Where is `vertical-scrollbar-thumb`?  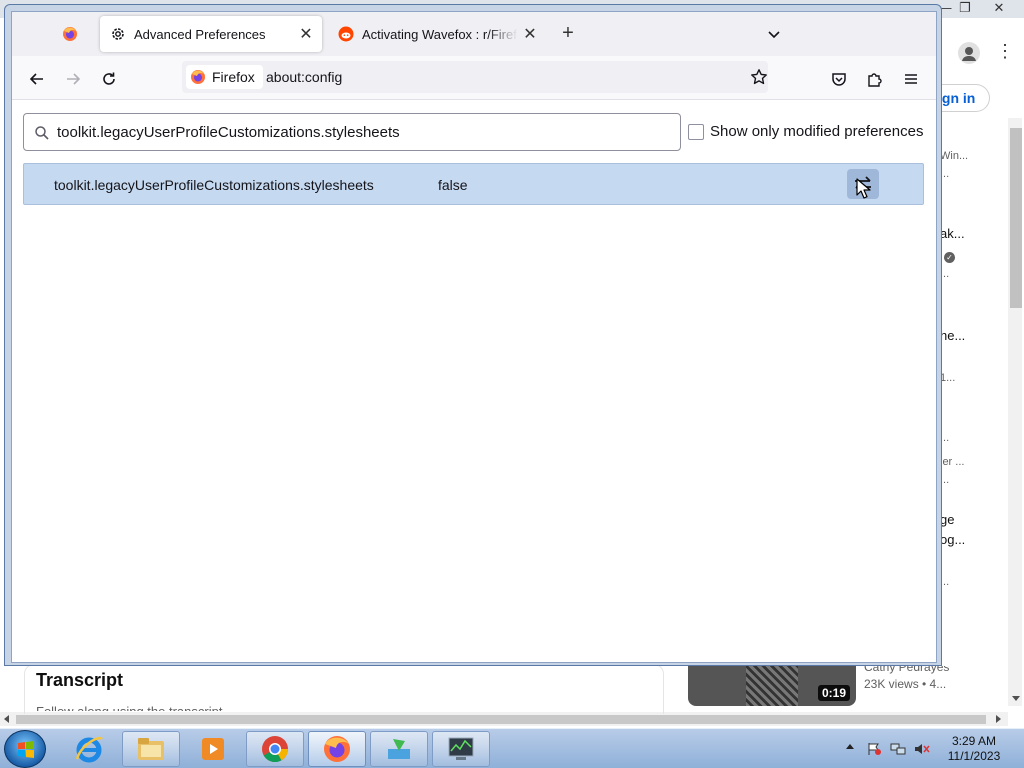 vertical-scrollbar-thumb is located at coordinates (1016, 218).